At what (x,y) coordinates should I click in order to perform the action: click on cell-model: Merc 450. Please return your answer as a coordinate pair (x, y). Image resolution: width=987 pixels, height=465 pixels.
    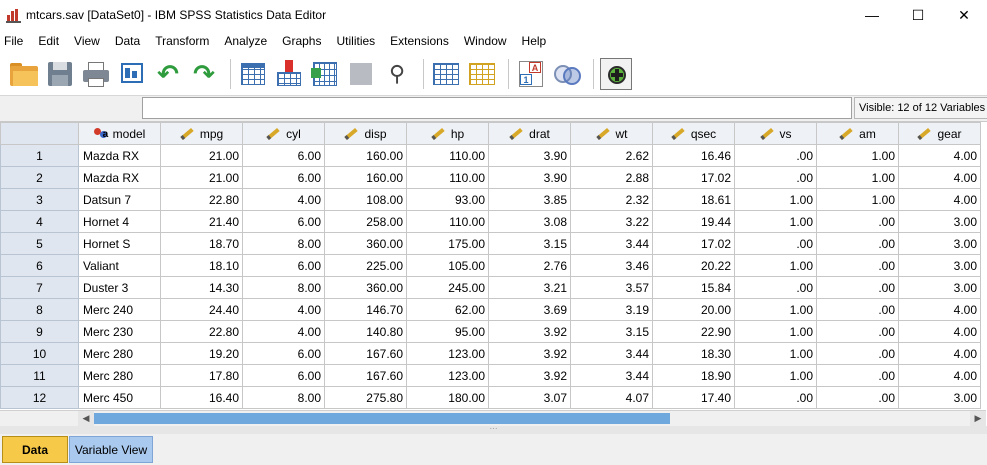
    Looking at the image, I should click on (119, 397).